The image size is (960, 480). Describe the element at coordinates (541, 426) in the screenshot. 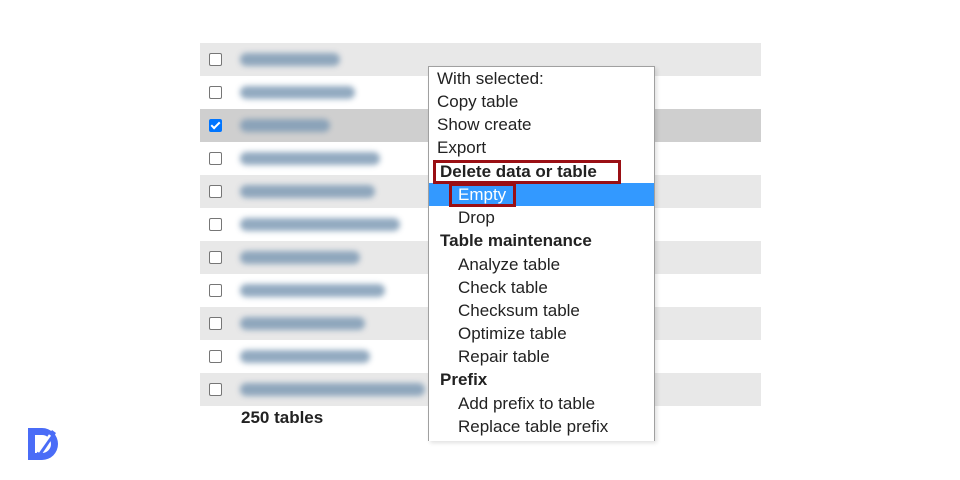

I see `menu-item-replace-table-prefix: Replace table prefix` at that location.